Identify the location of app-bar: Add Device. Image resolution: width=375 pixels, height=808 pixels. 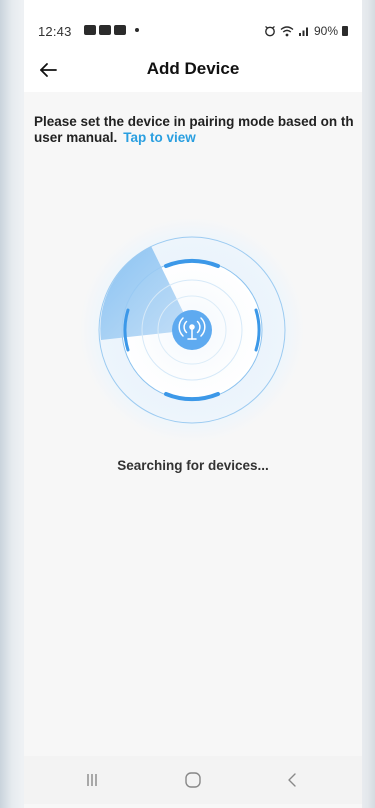
(193, 70).